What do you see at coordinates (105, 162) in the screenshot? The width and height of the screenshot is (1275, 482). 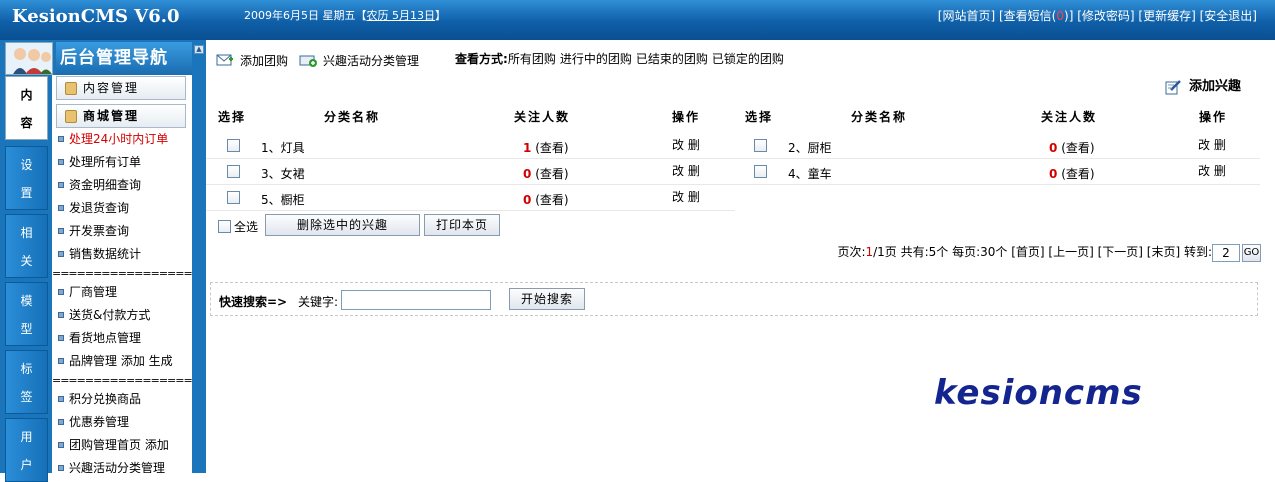 I see `nav-item-label: 处理所有订单` at bounding box center [105, 162].